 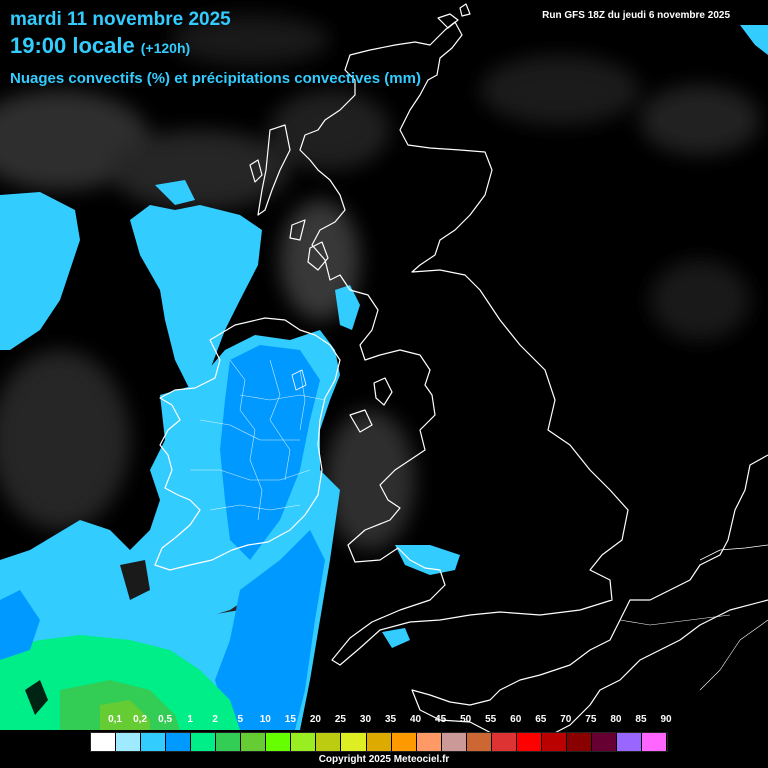 What do you see at coordinates (384, 759) in the screenshot?
I see `copyright-text: Copyright 2025 Meteociel.fr` at bounding box center [384, 759].